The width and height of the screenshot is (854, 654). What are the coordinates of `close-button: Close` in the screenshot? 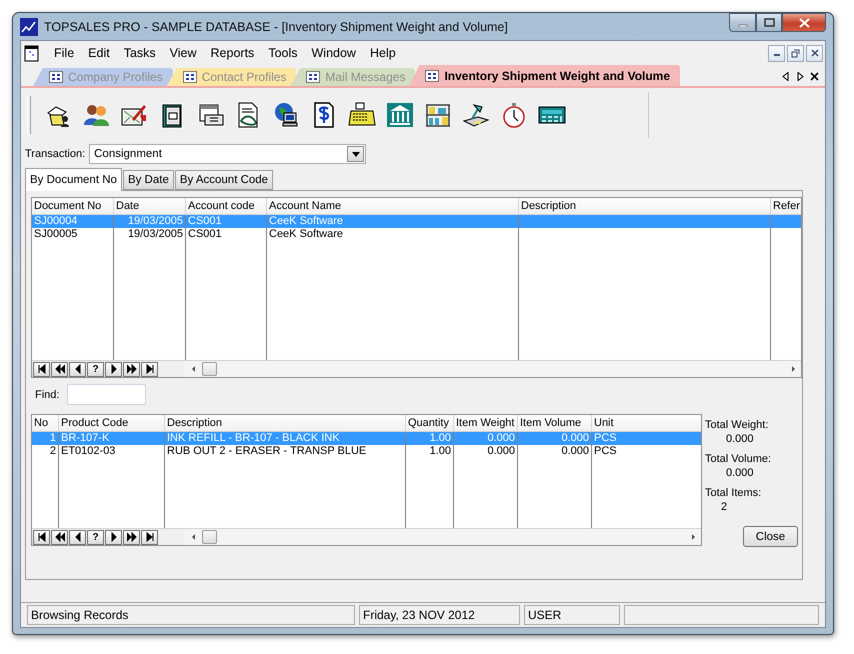 It's located at (770, 536).